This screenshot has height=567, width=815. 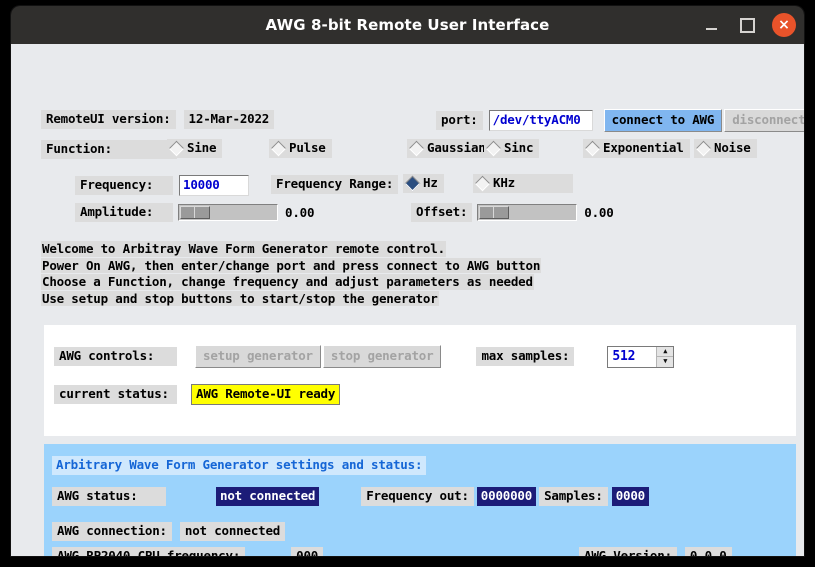 What do you see at coordinates (258, 356) in the screenshot?
I see `setup-generator-button: setup generator` at bounding box center [258, 356].